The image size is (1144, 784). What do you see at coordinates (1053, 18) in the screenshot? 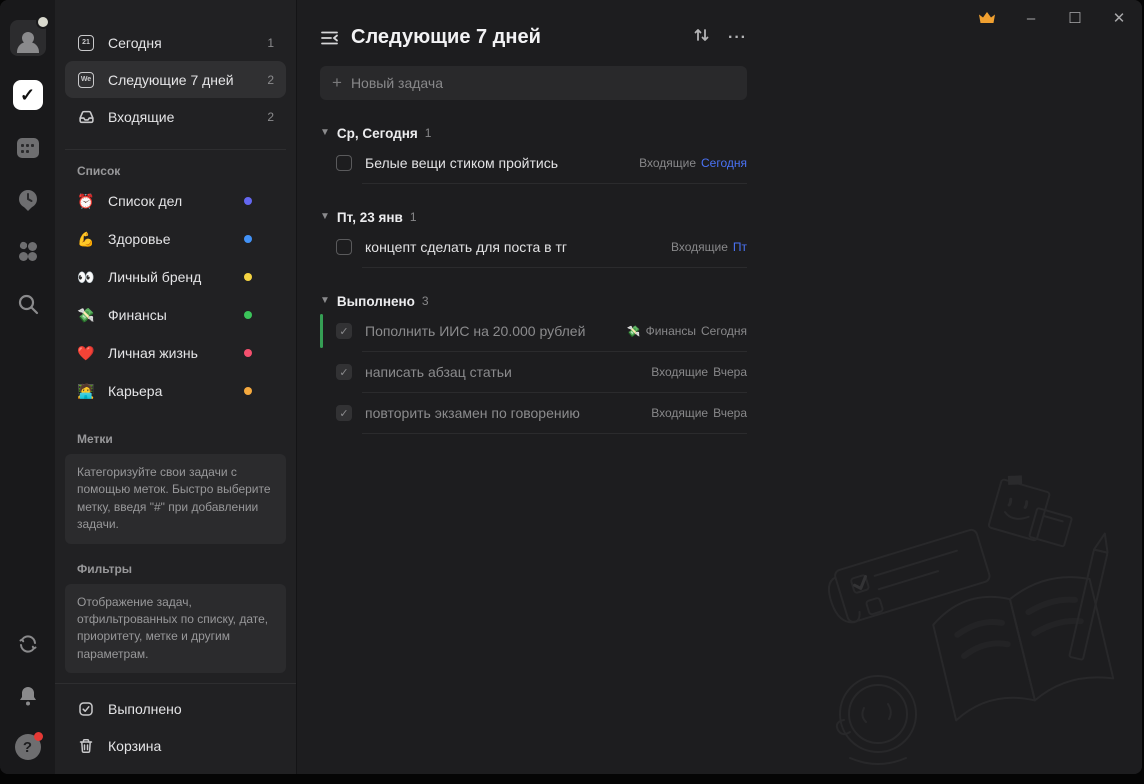
I see `window-controls: – ☐ ✕` at bounding box center [1053, 18].